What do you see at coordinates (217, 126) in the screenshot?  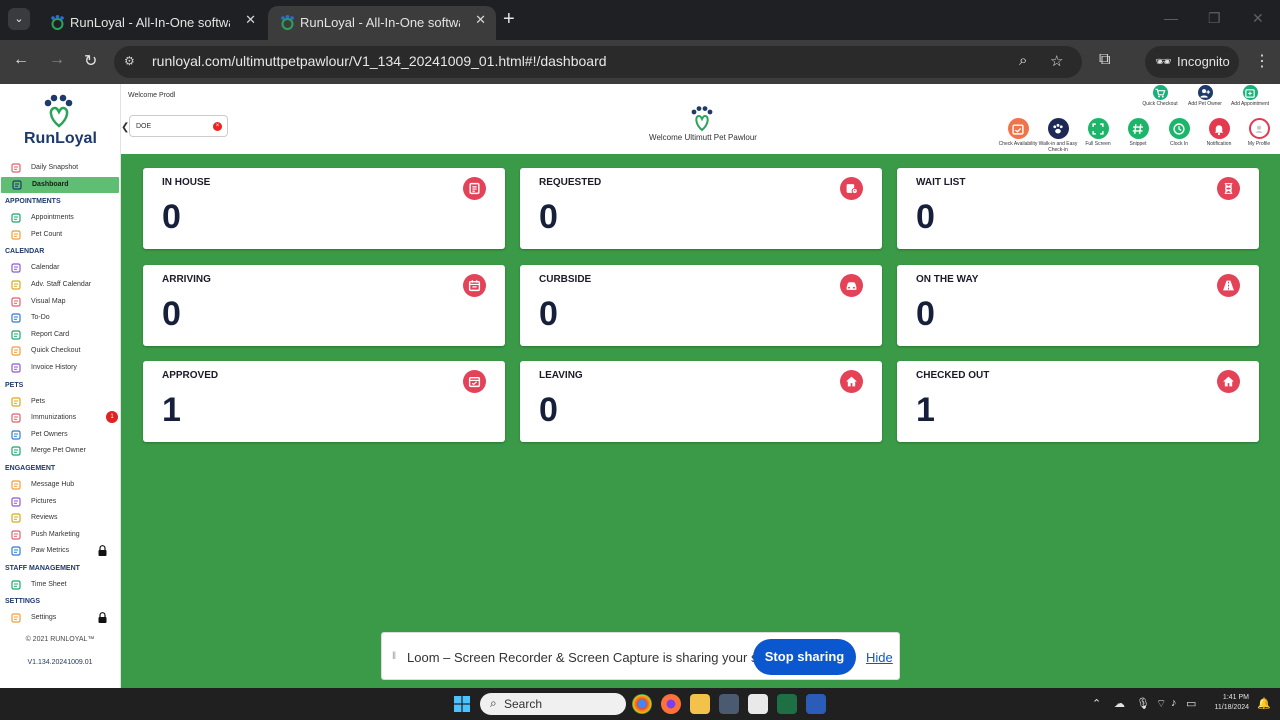 I see `clear-search-icon: ×` at bounding box center [217, 126].